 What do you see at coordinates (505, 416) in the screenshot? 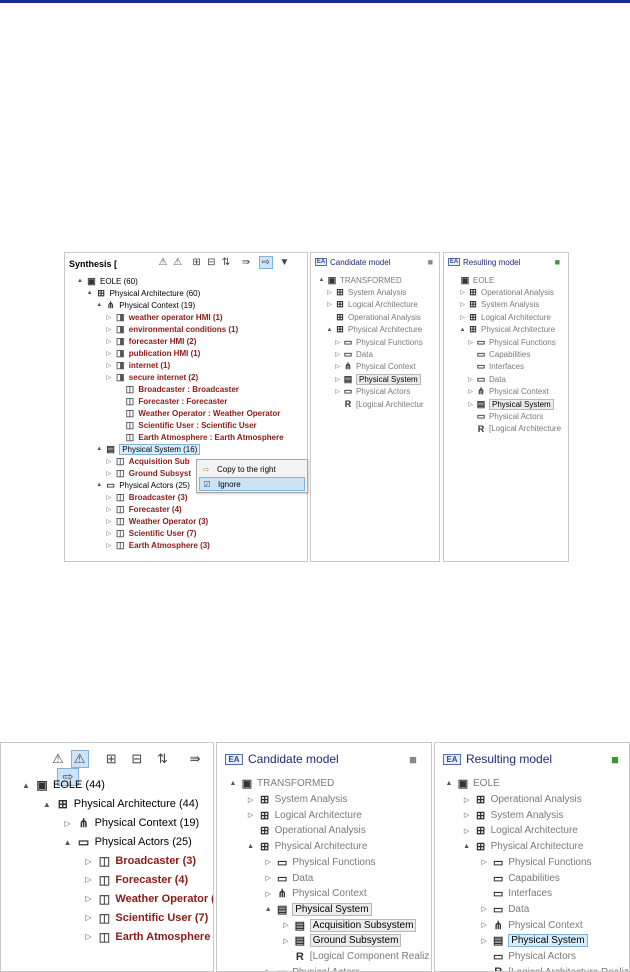
I see `tree-item: ▭ Physical Actors` at bounding box center [505, 416].